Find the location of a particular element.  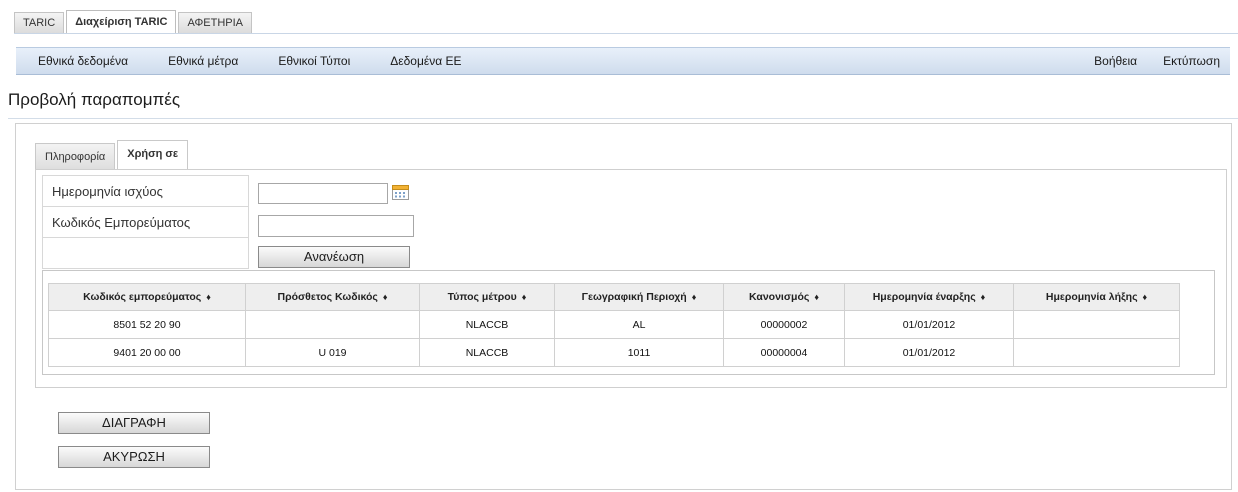

cell-commodity-code: 8501 52 20 90 is located at coordinates (147, 324).